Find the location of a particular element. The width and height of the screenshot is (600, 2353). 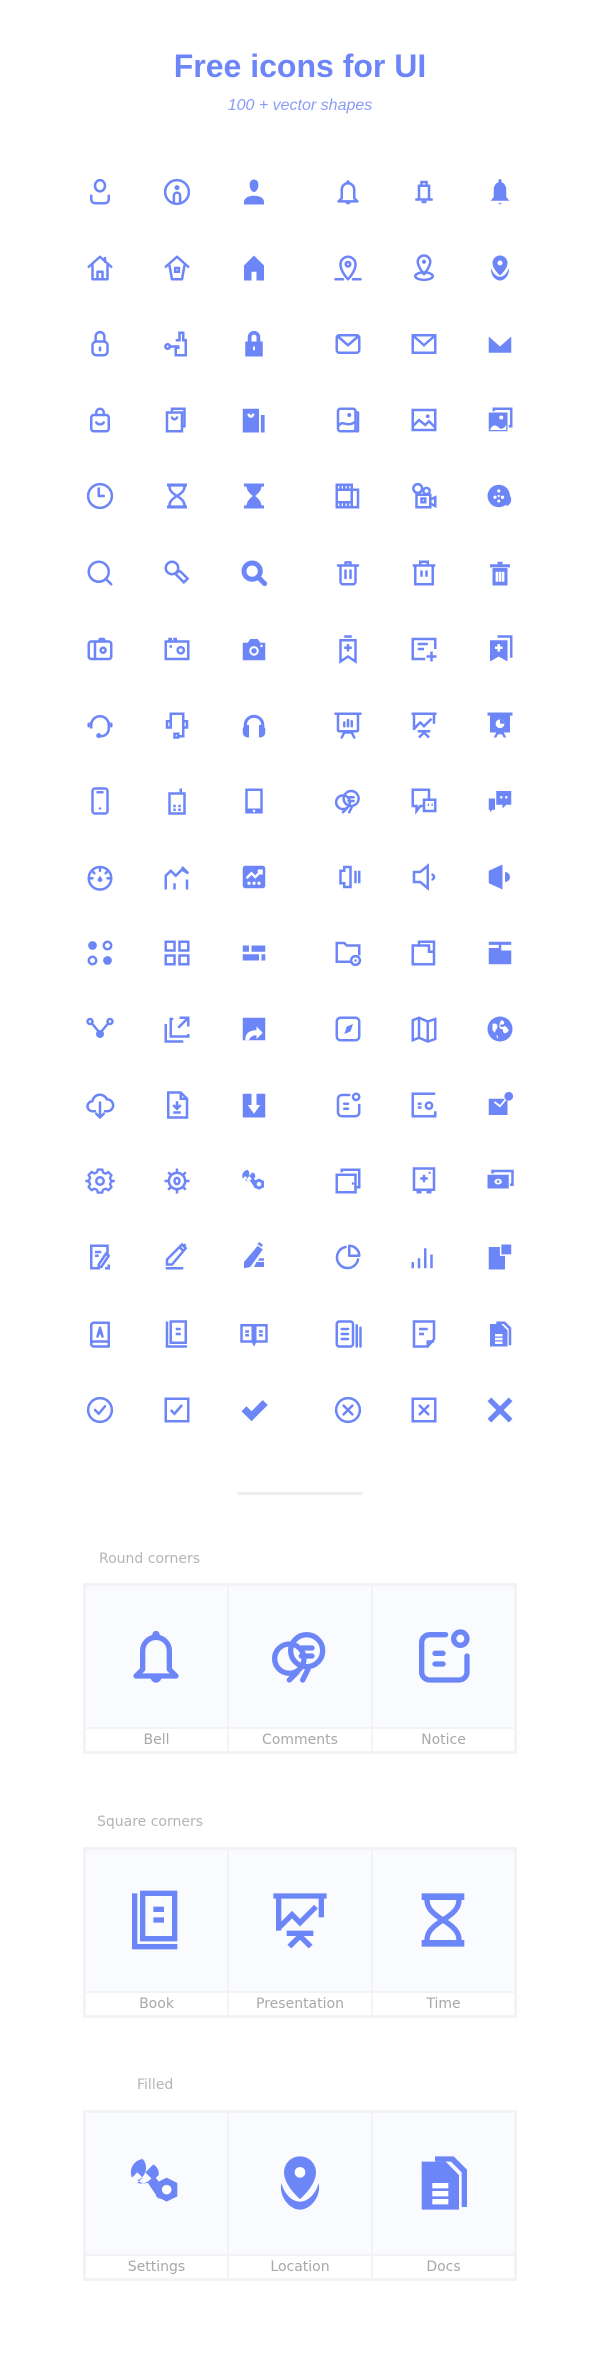

showcase-label-settings: Settings is located at coordinates (156, 2267).